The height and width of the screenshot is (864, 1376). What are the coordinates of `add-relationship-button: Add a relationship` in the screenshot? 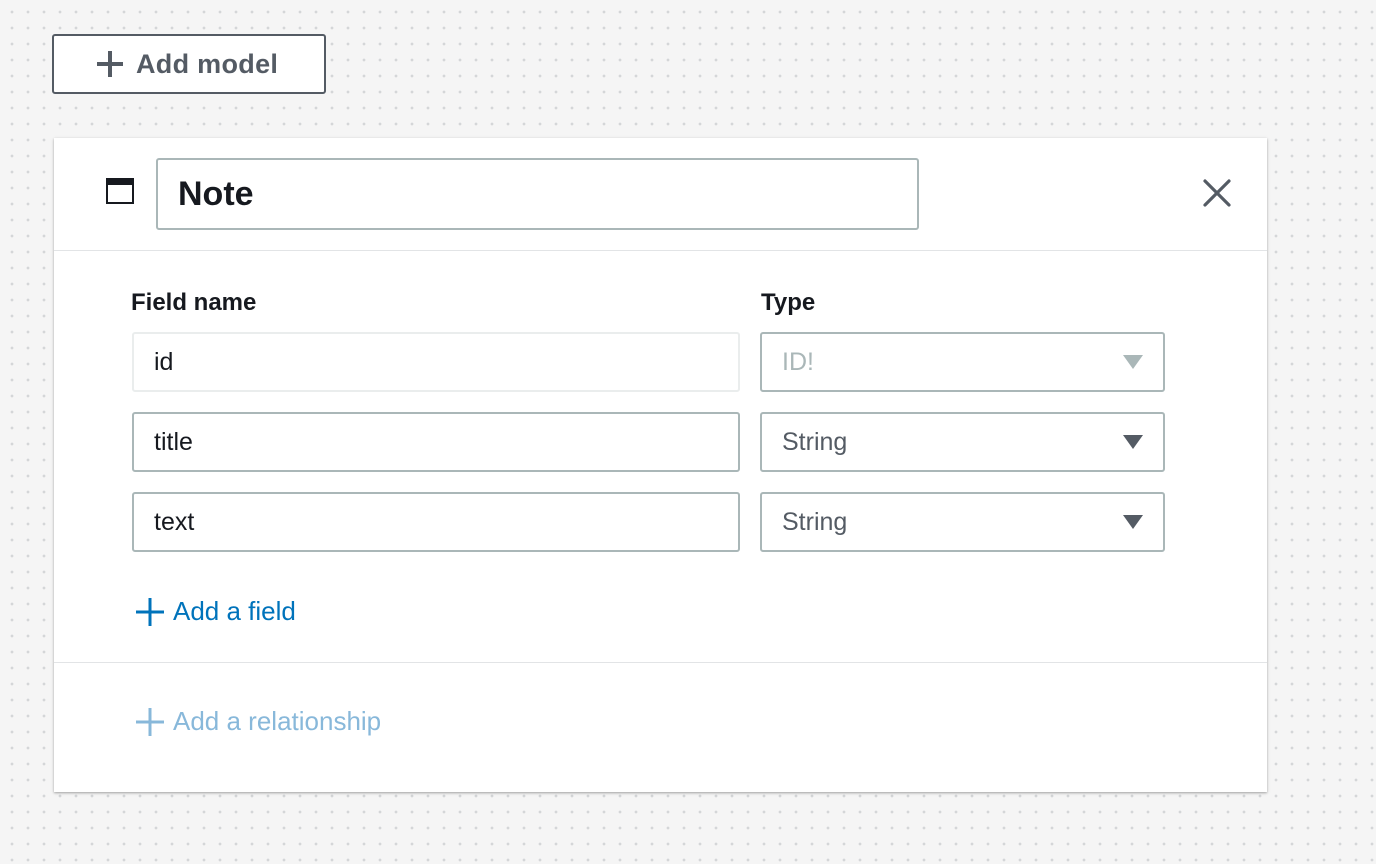 It's located at (258, 721).